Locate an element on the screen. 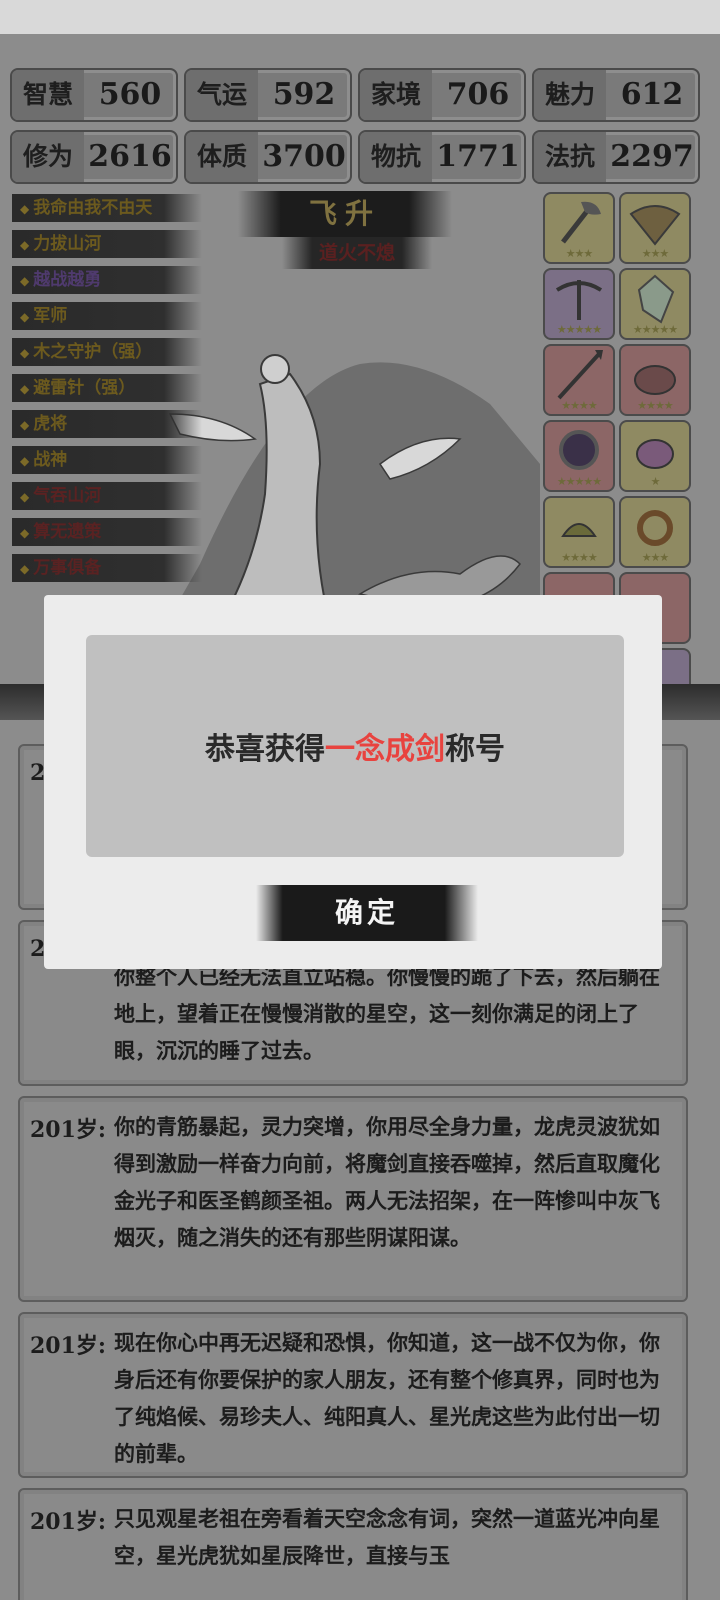 Image resolution: width=720 pixels, height=1600 pixels. ring-icon is located at coordinates (655, 528).